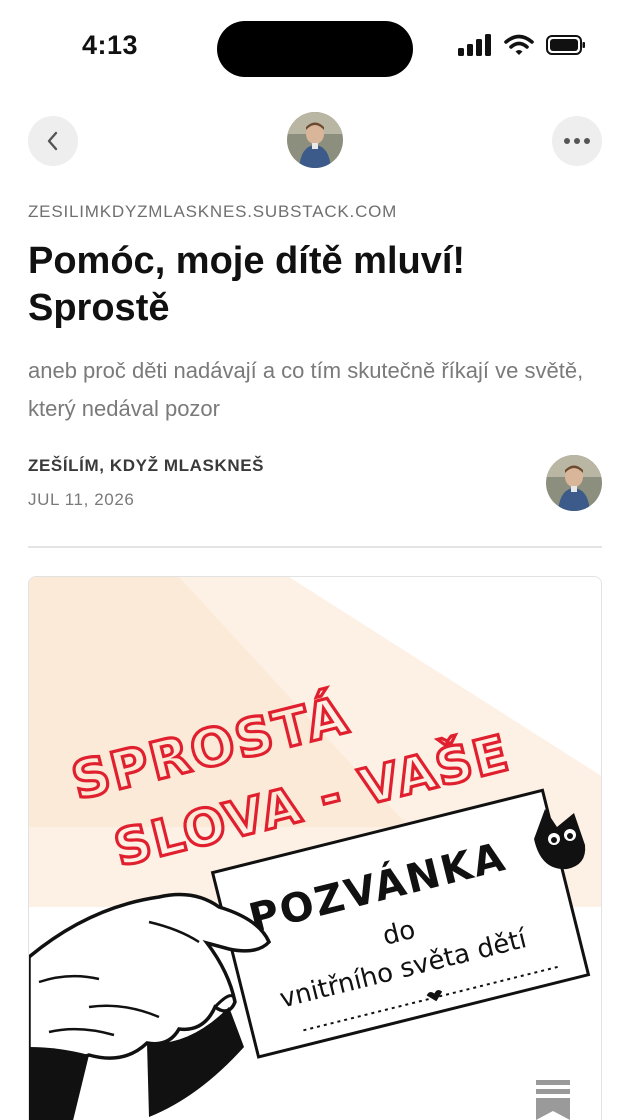  I want to click on chevron-left-icon, so click(52, 141).